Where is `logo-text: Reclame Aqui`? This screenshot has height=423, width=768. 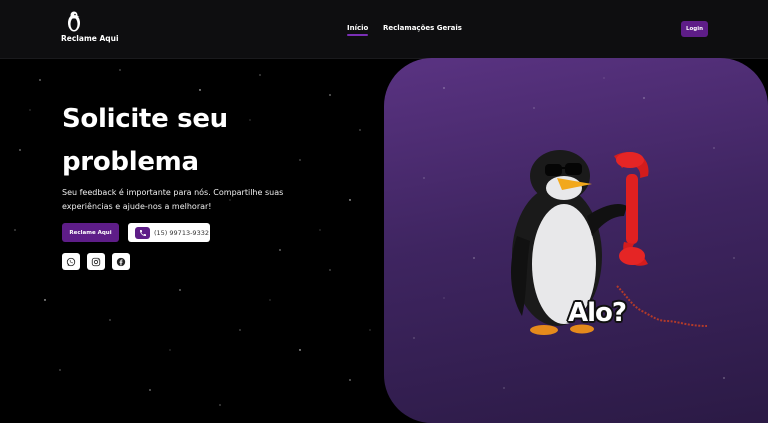 logo-text: Reclame Aqui is located at coordinates (90, 38).